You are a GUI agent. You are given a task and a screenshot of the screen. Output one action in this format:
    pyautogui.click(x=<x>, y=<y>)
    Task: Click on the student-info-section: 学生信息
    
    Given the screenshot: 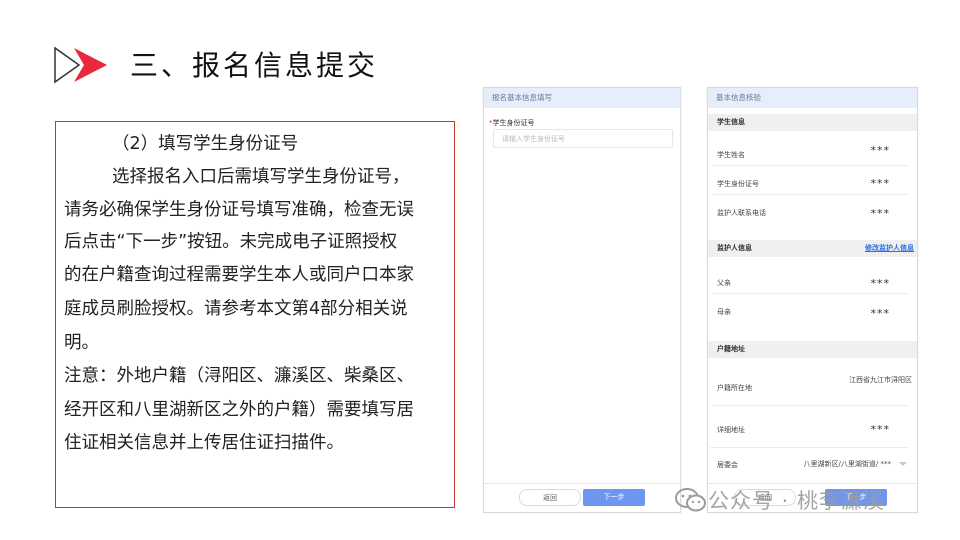 What is the action you would take?
    pyautogui.click(x=812, y=122)
    